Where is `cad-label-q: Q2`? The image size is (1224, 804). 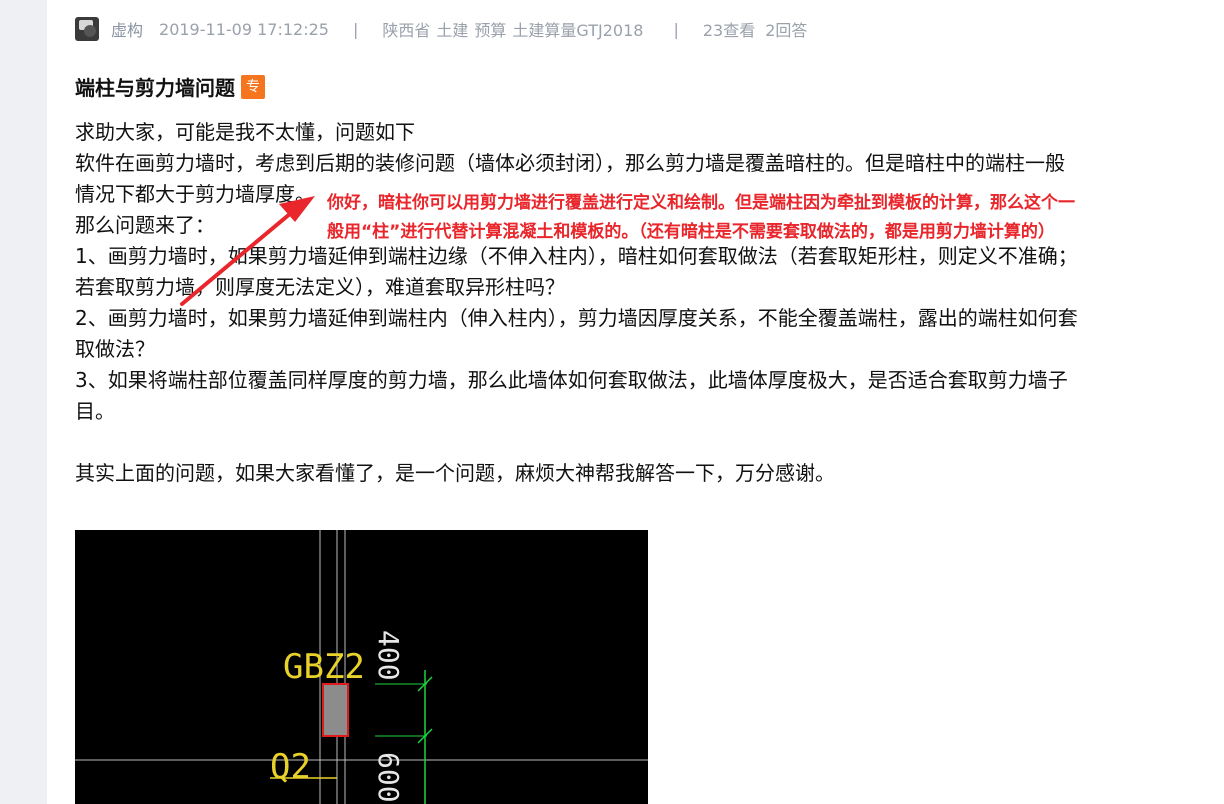 cad-label-q: Q2 is located at coordinates (290, 767).